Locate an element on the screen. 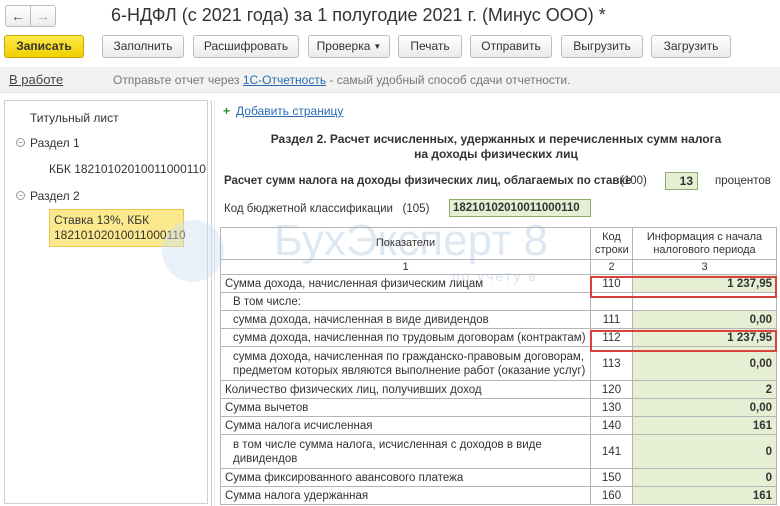 This screenshot has width=780, height=506. rate-line-code: (100) is located at coordinates (633, 181).